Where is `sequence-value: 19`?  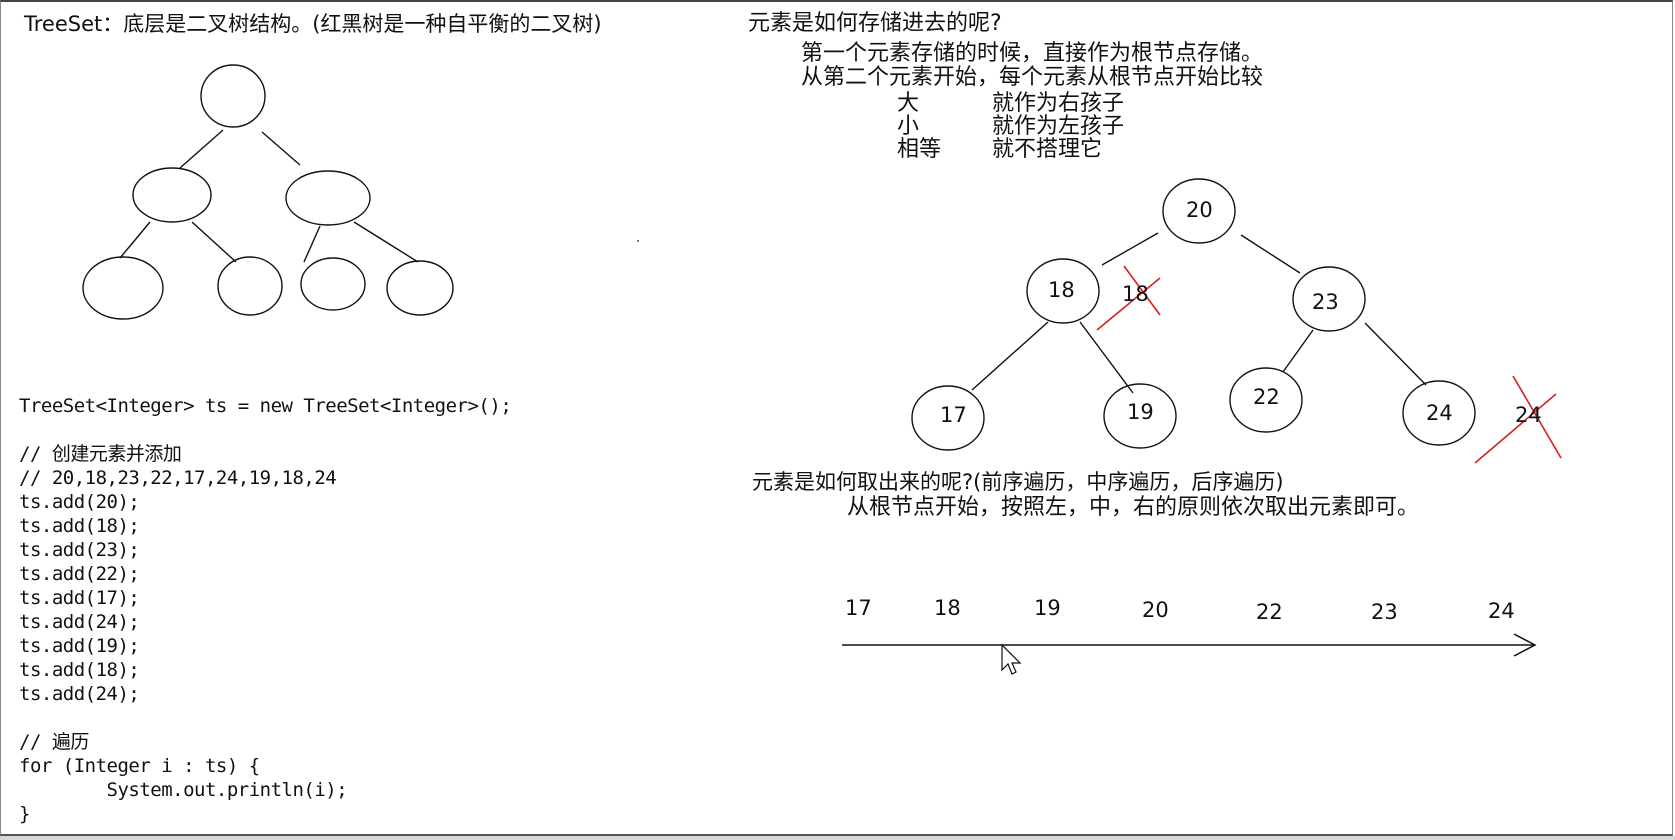 sequence-value: 19 is located at coordinates (1047, 608).